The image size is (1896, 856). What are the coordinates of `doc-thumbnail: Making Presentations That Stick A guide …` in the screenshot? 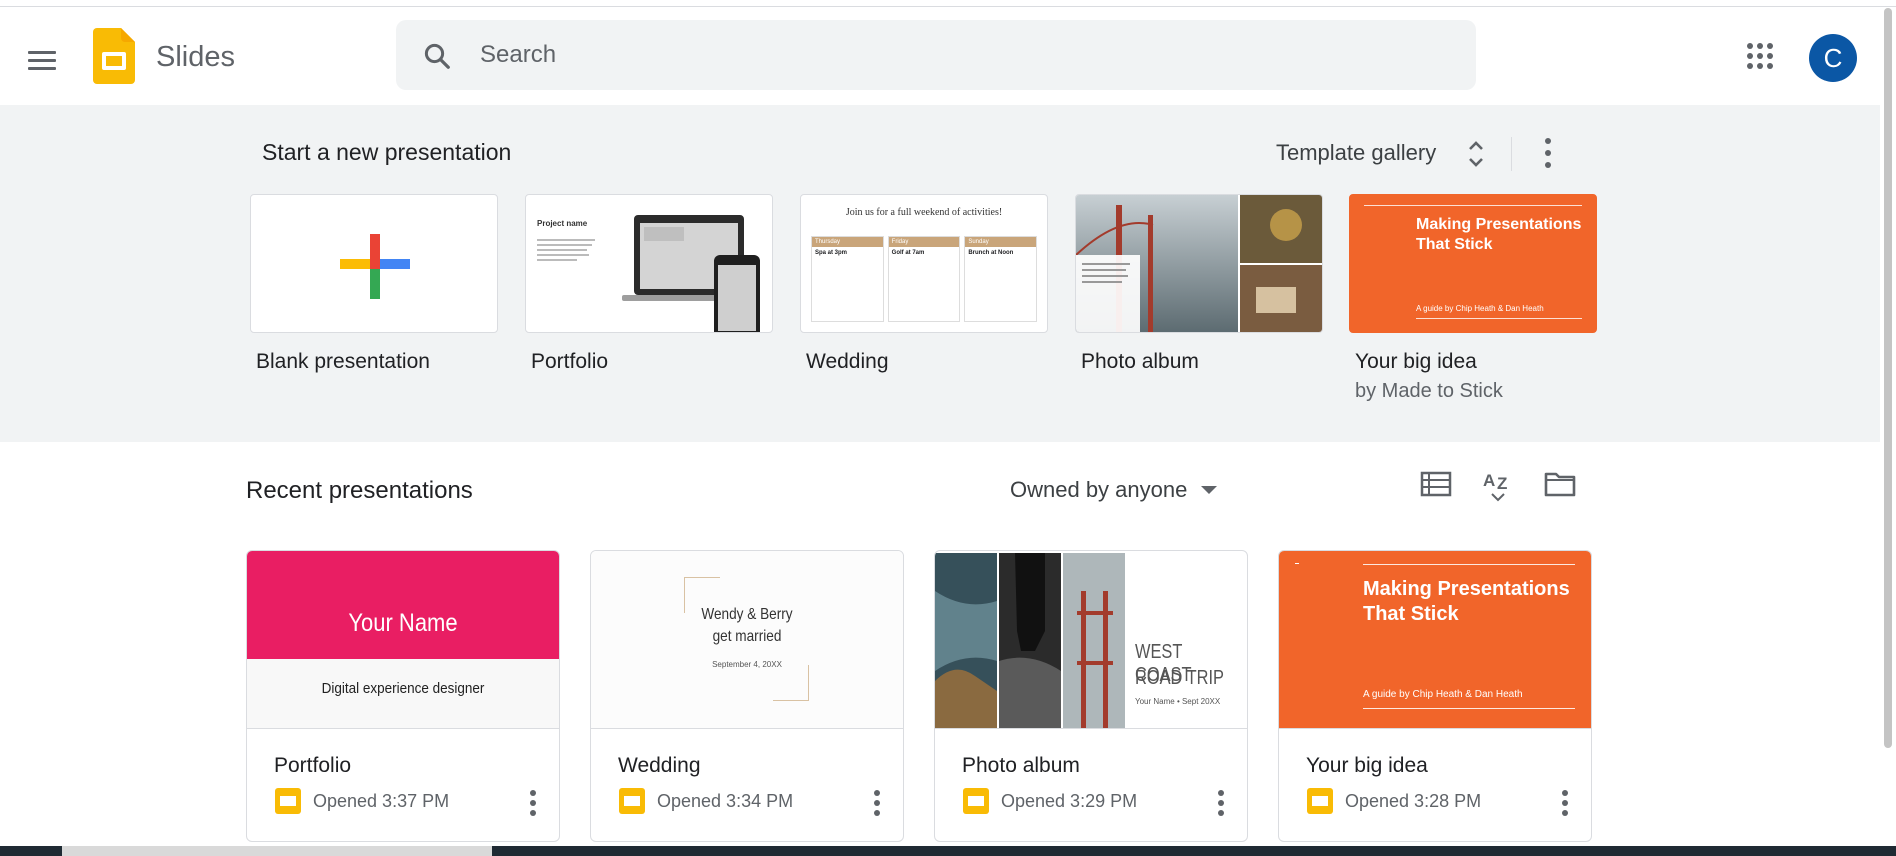 It's located at (1435, 640).